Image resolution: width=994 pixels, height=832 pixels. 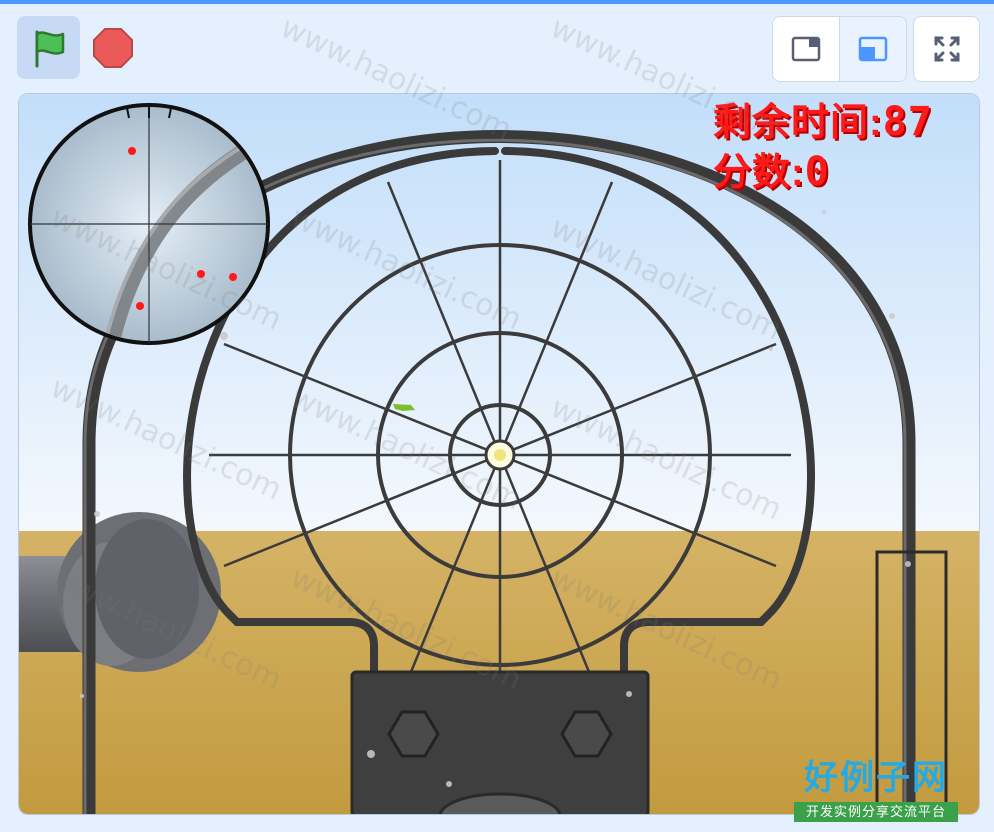 I want to click on small-stage-button, so click(x=806, y=49).